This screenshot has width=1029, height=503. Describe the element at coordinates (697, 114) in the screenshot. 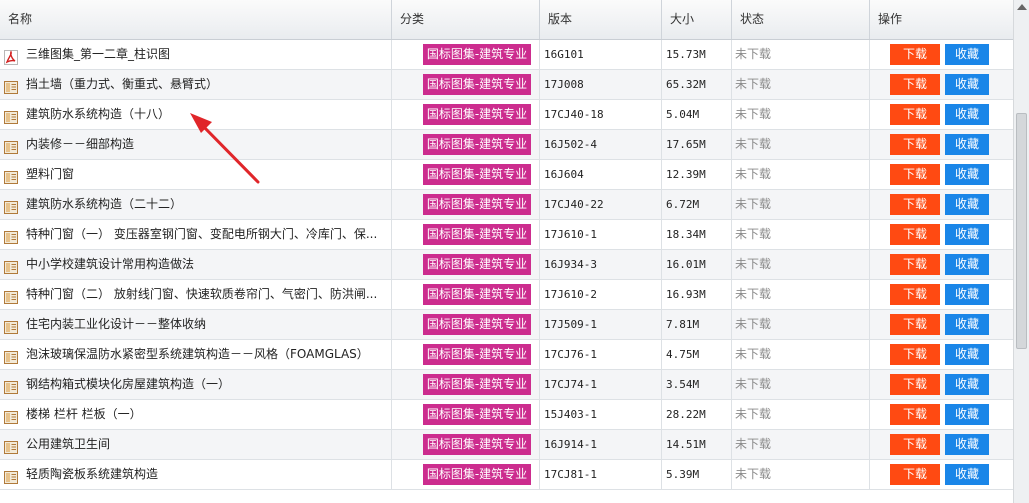

I see `cell-size: 5.04M` at that location.